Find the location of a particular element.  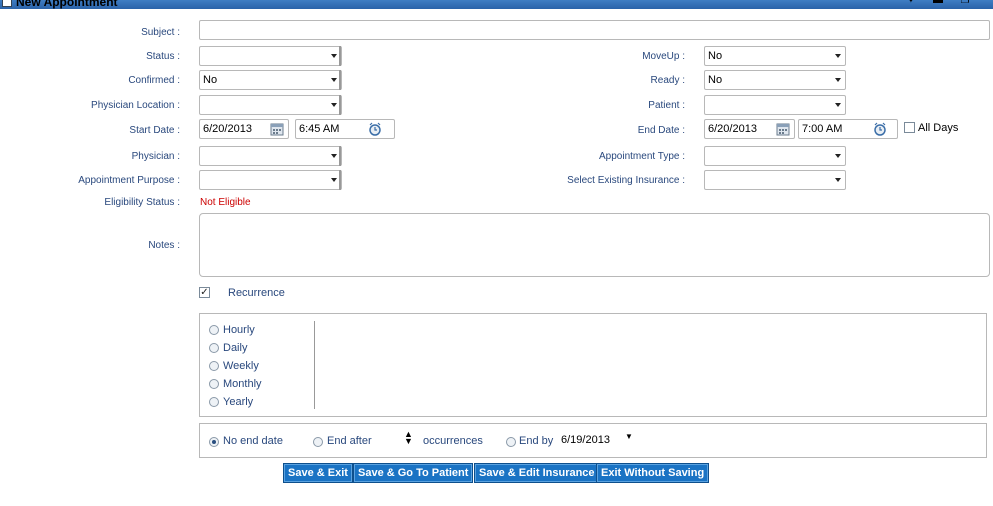

ready-select: No is located at coordinates (775, 80).